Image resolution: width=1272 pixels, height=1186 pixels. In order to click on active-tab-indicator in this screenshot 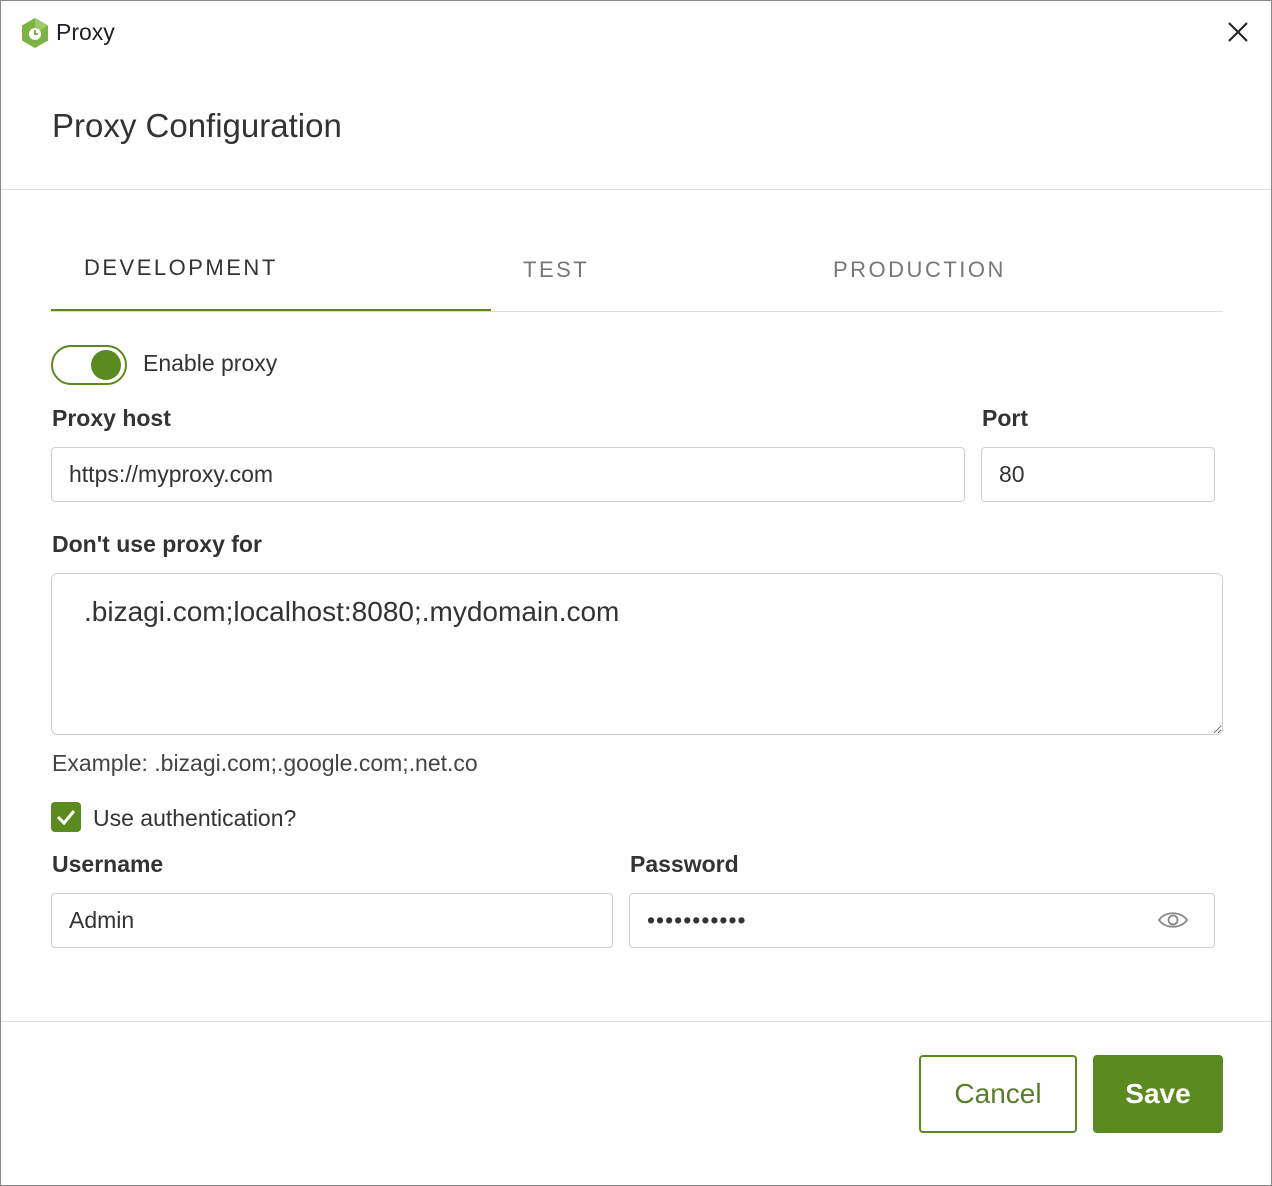, I will do `click(271, 310)`.